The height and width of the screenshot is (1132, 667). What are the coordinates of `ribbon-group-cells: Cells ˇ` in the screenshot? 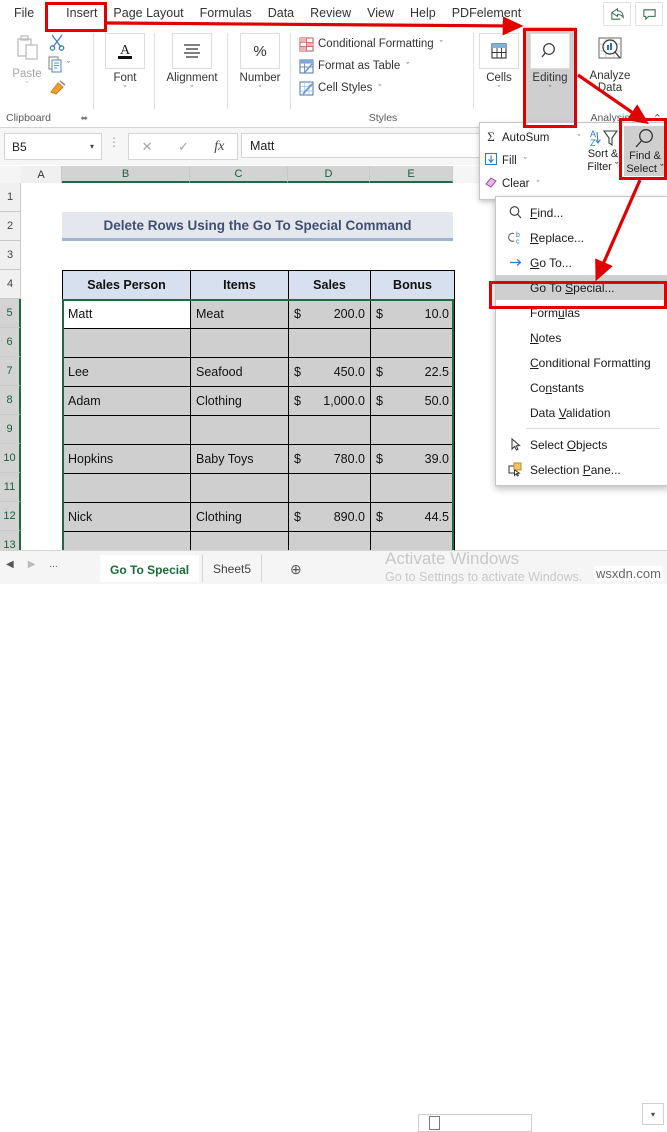 It's located at (499, 77).